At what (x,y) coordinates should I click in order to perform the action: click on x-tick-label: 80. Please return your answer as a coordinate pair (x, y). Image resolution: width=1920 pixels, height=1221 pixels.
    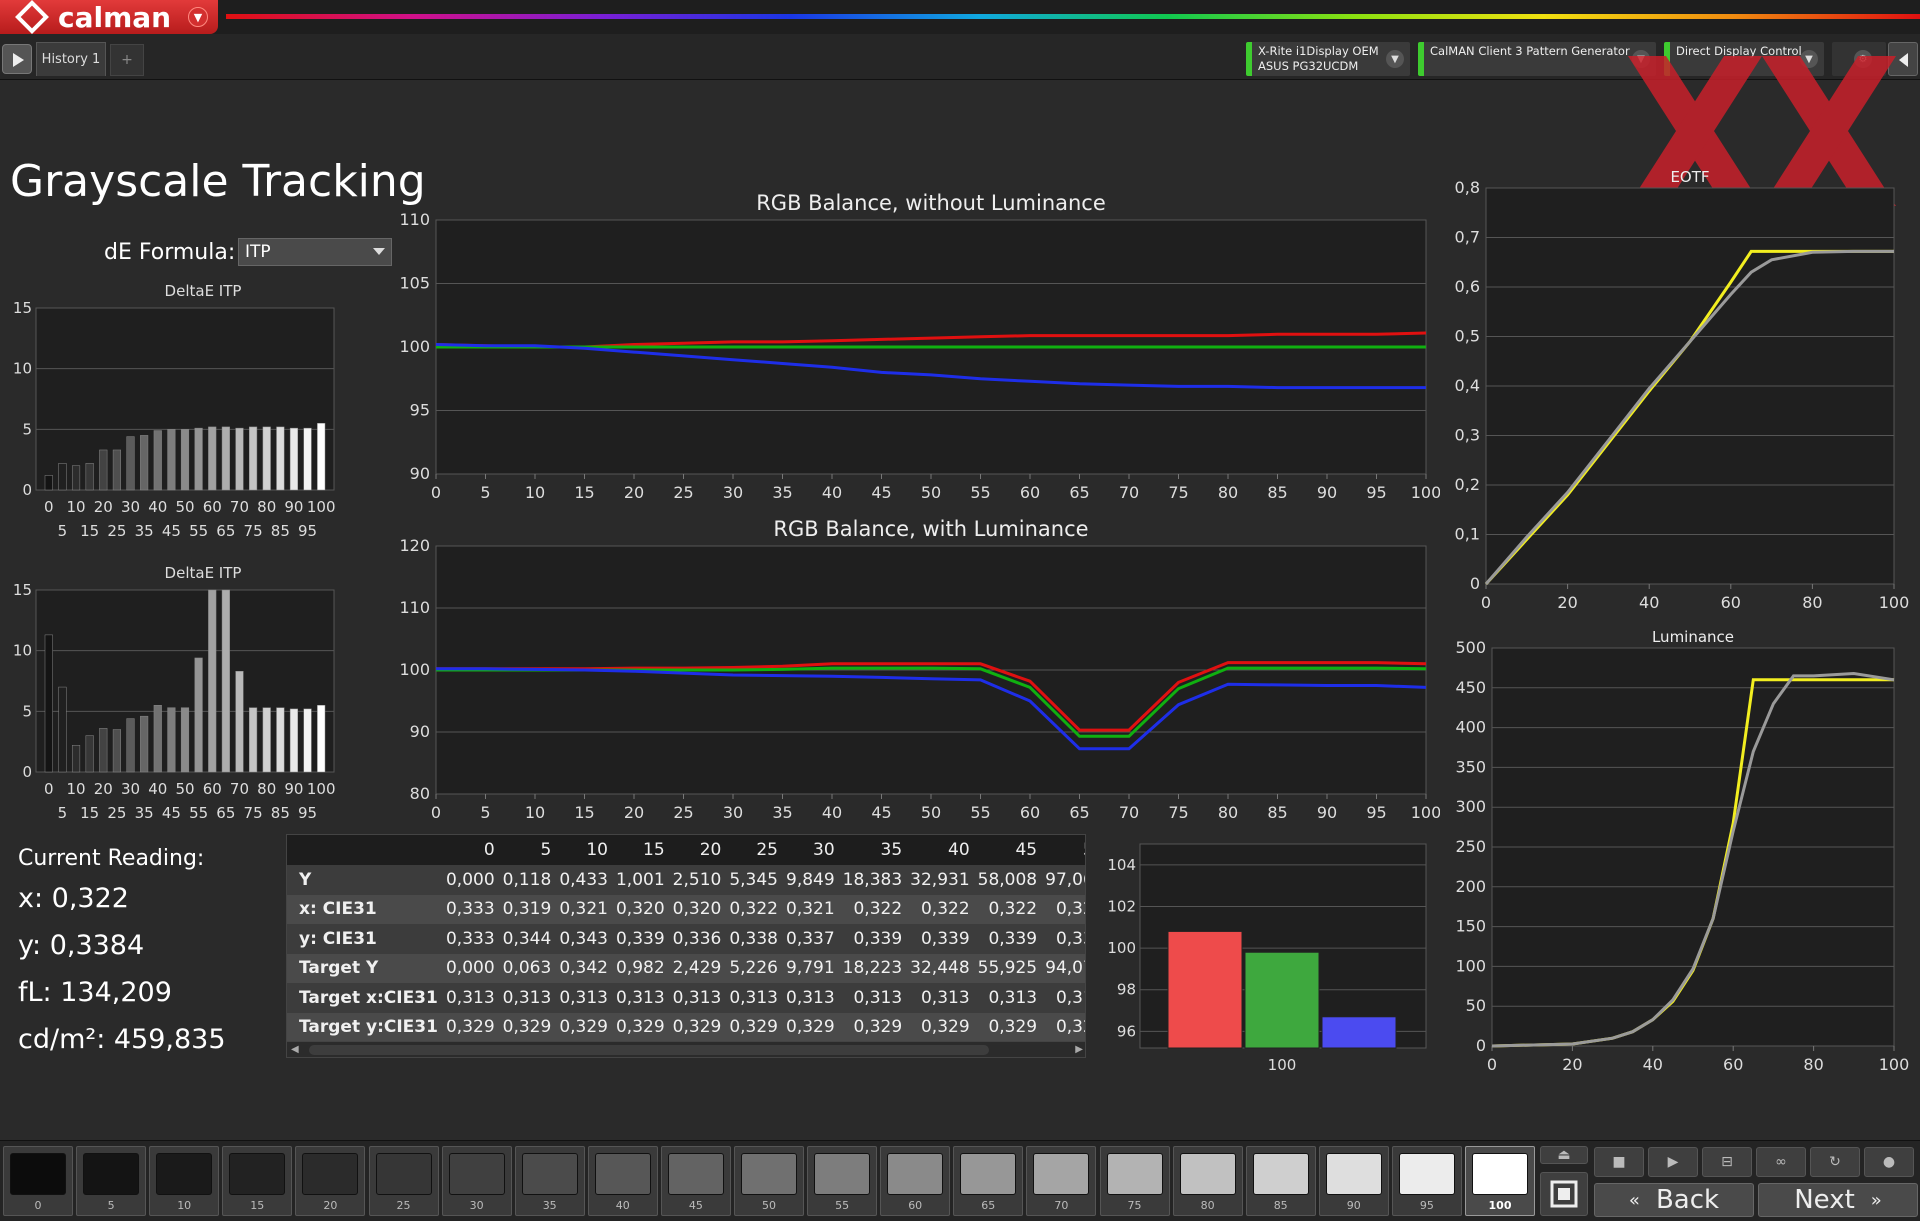
    Looking at the image, I should click on (266, 789).